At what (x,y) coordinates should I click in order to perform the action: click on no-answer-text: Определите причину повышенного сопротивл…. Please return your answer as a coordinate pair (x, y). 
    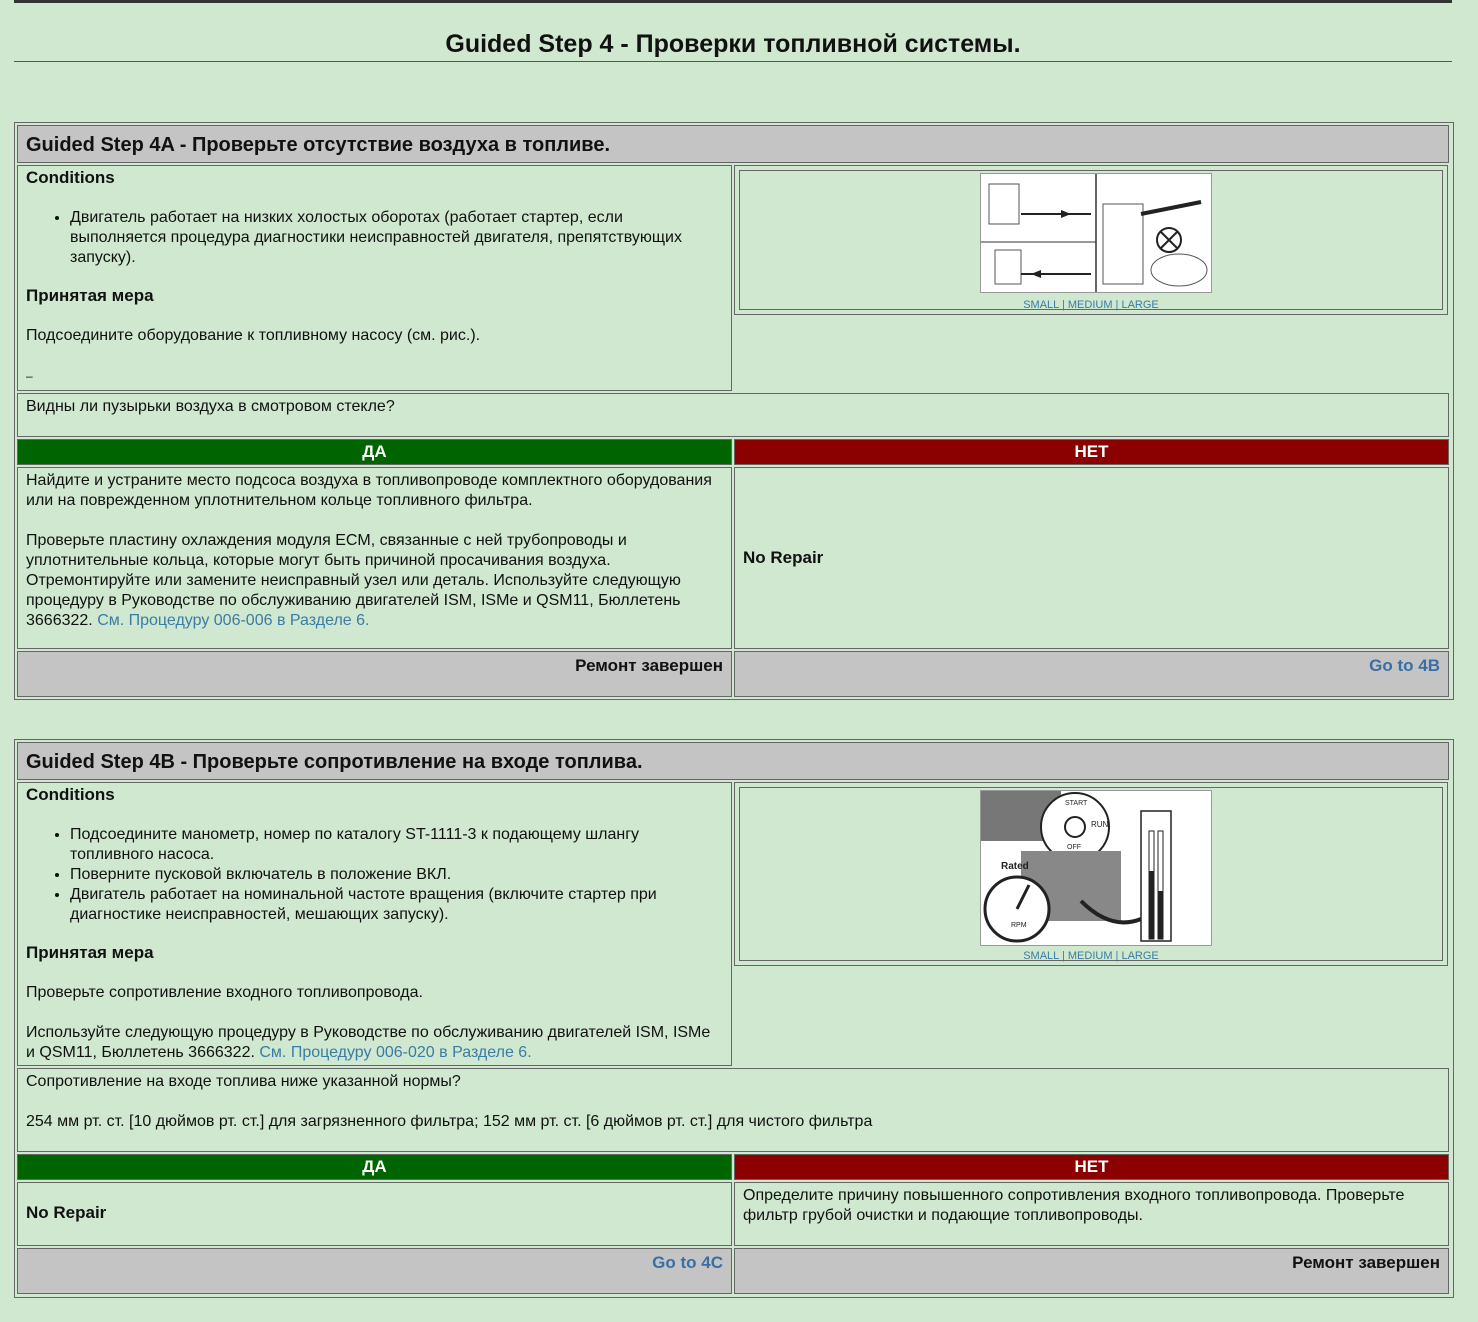
    Looking at the image, I should click on (1074, 1205).